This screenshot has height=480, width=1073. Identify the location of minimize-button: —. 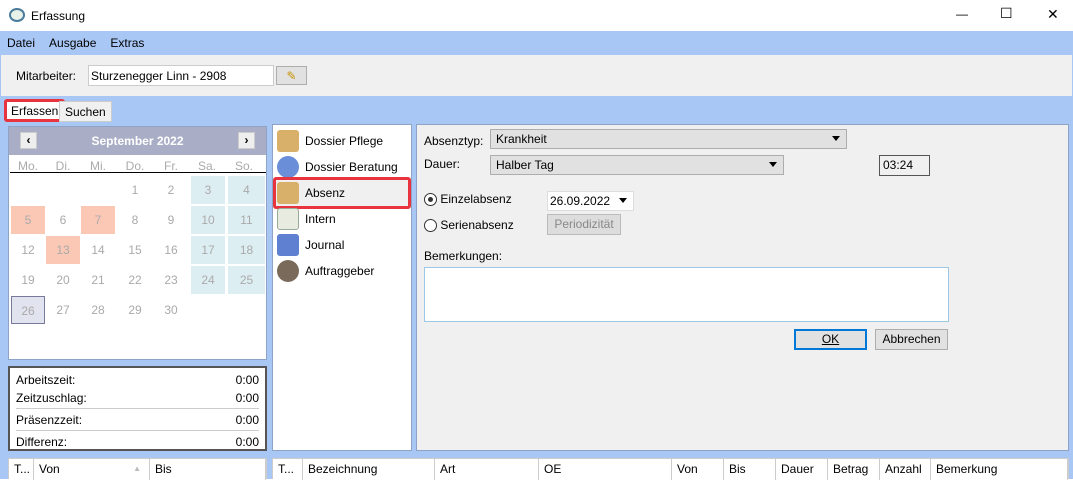
(962, 14).